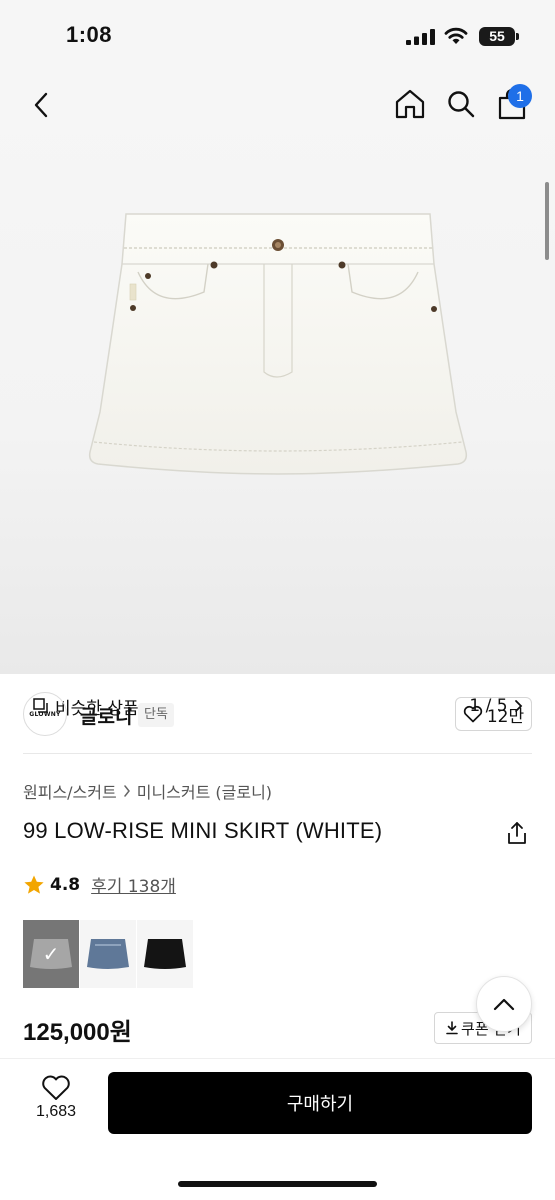 This screenshot has height=1200, width=555. Describe the element at coordinates (34, 884) in the screenshot. I see `star-icon` at that location.